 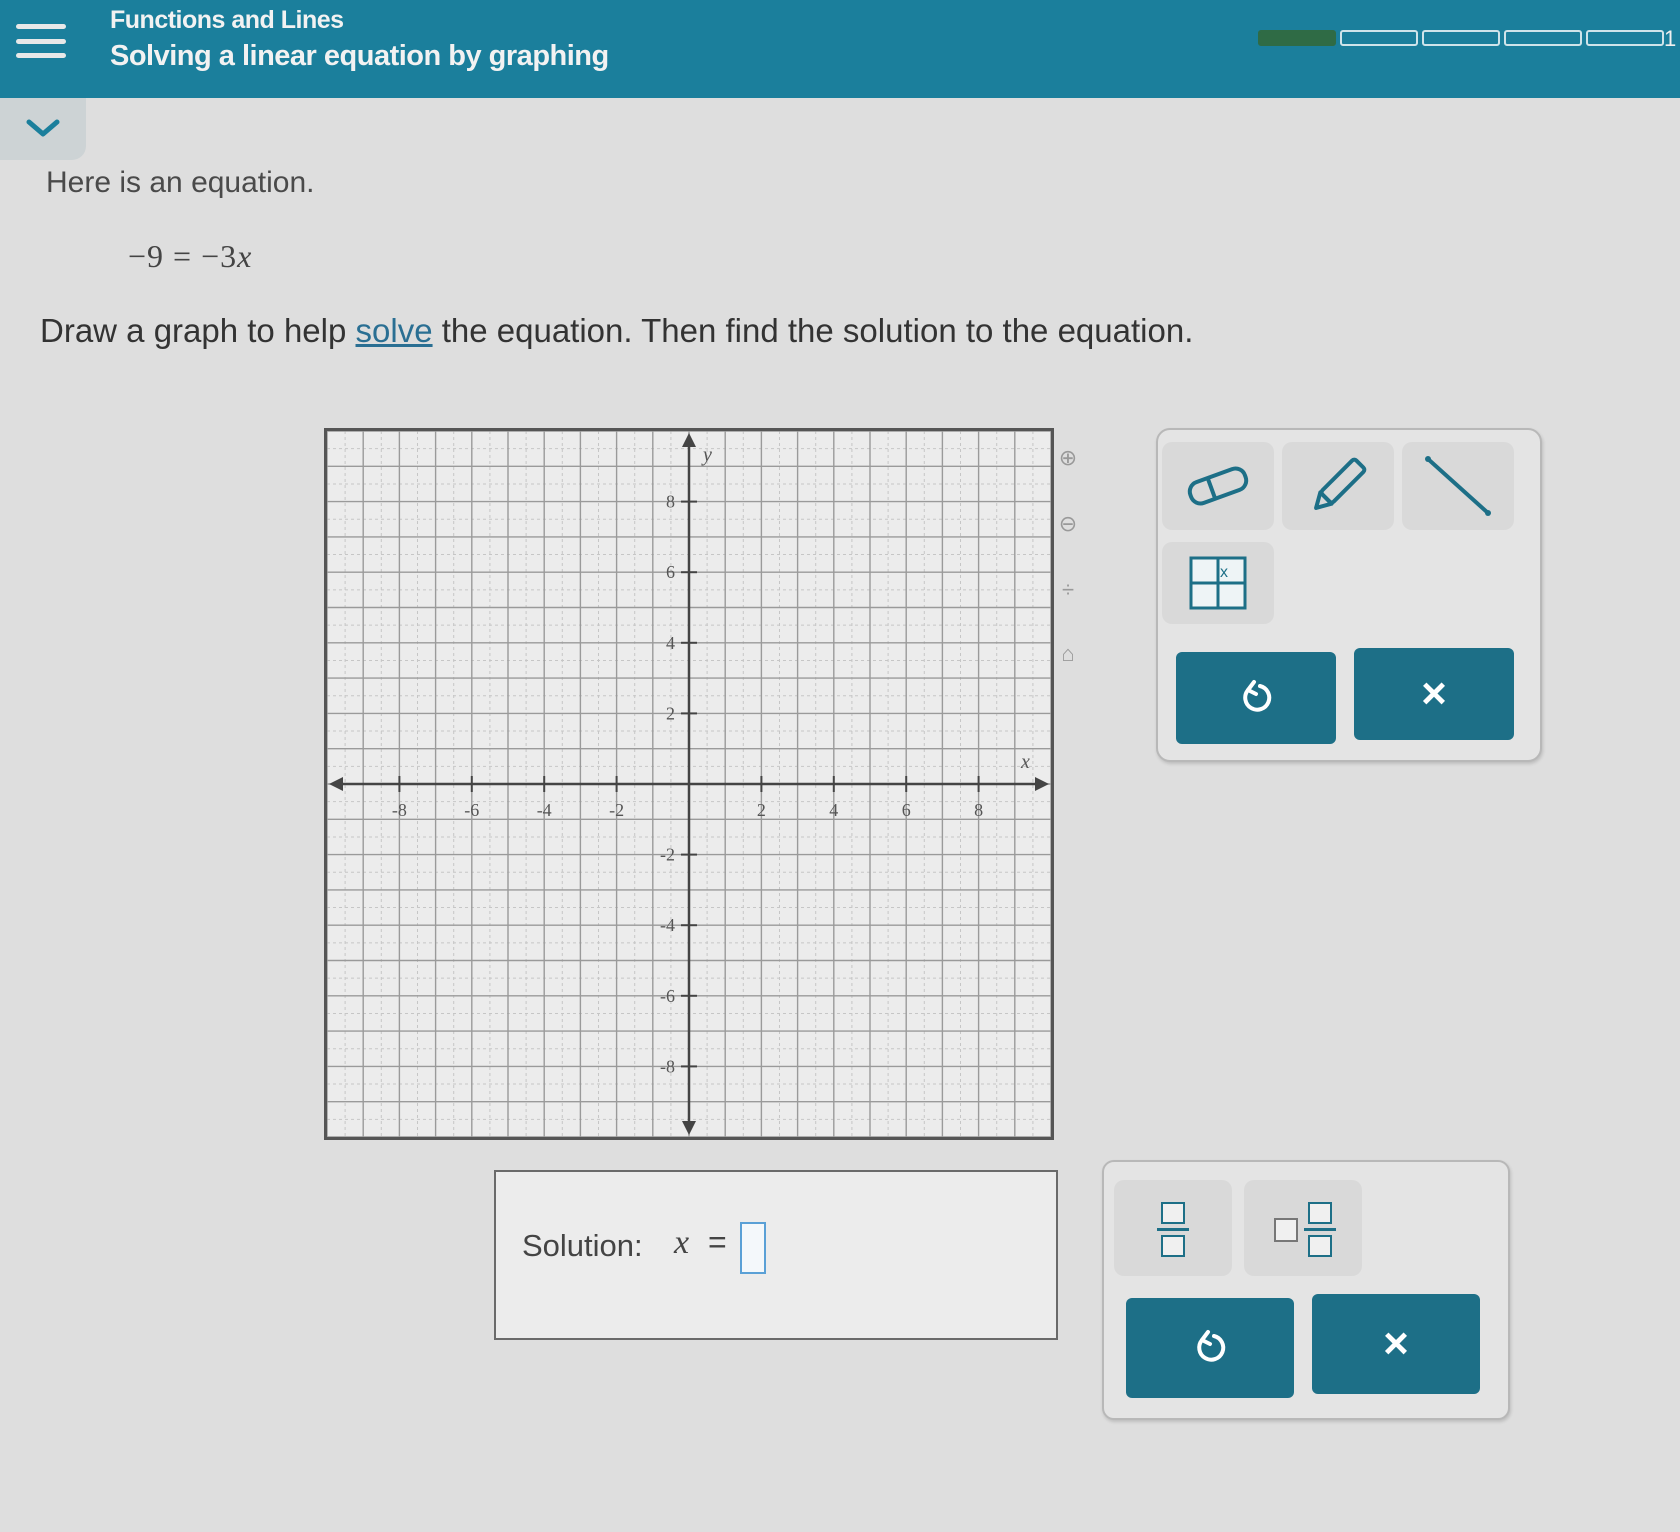 What do you see at coordinates (1306, 1290) in the screenshot?
I see `math-input-panel: ×` at bounding box center [1306, 1290].